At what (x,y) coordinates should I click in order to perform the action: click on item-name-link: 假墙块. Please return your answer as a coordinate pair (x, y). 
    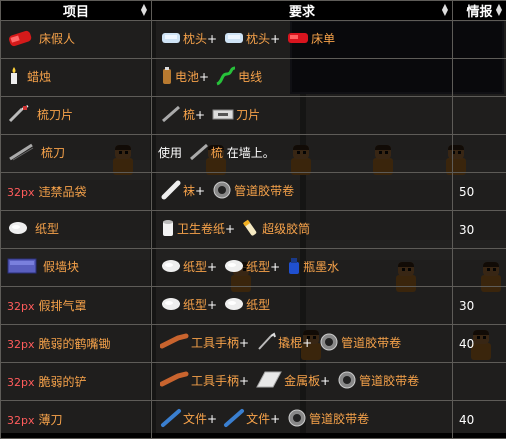
    Looking at the image, I should click on (61, 267).